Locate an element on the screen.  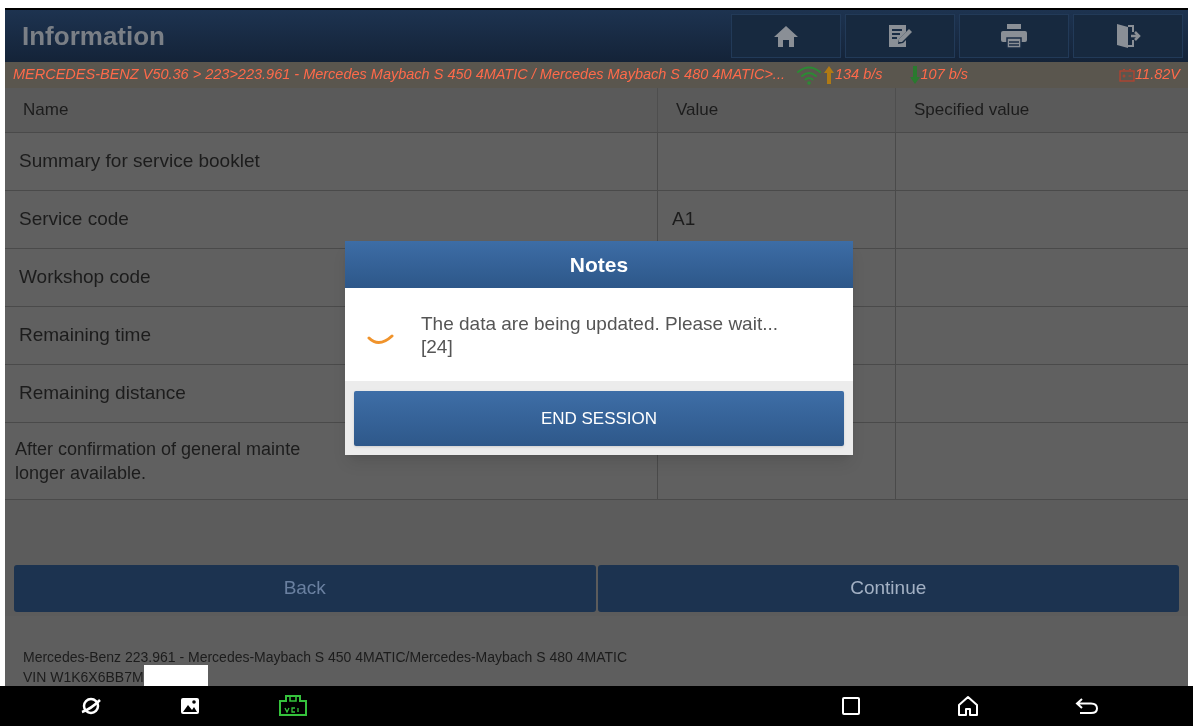
wifi-icon is located at coordinates (808, 75).